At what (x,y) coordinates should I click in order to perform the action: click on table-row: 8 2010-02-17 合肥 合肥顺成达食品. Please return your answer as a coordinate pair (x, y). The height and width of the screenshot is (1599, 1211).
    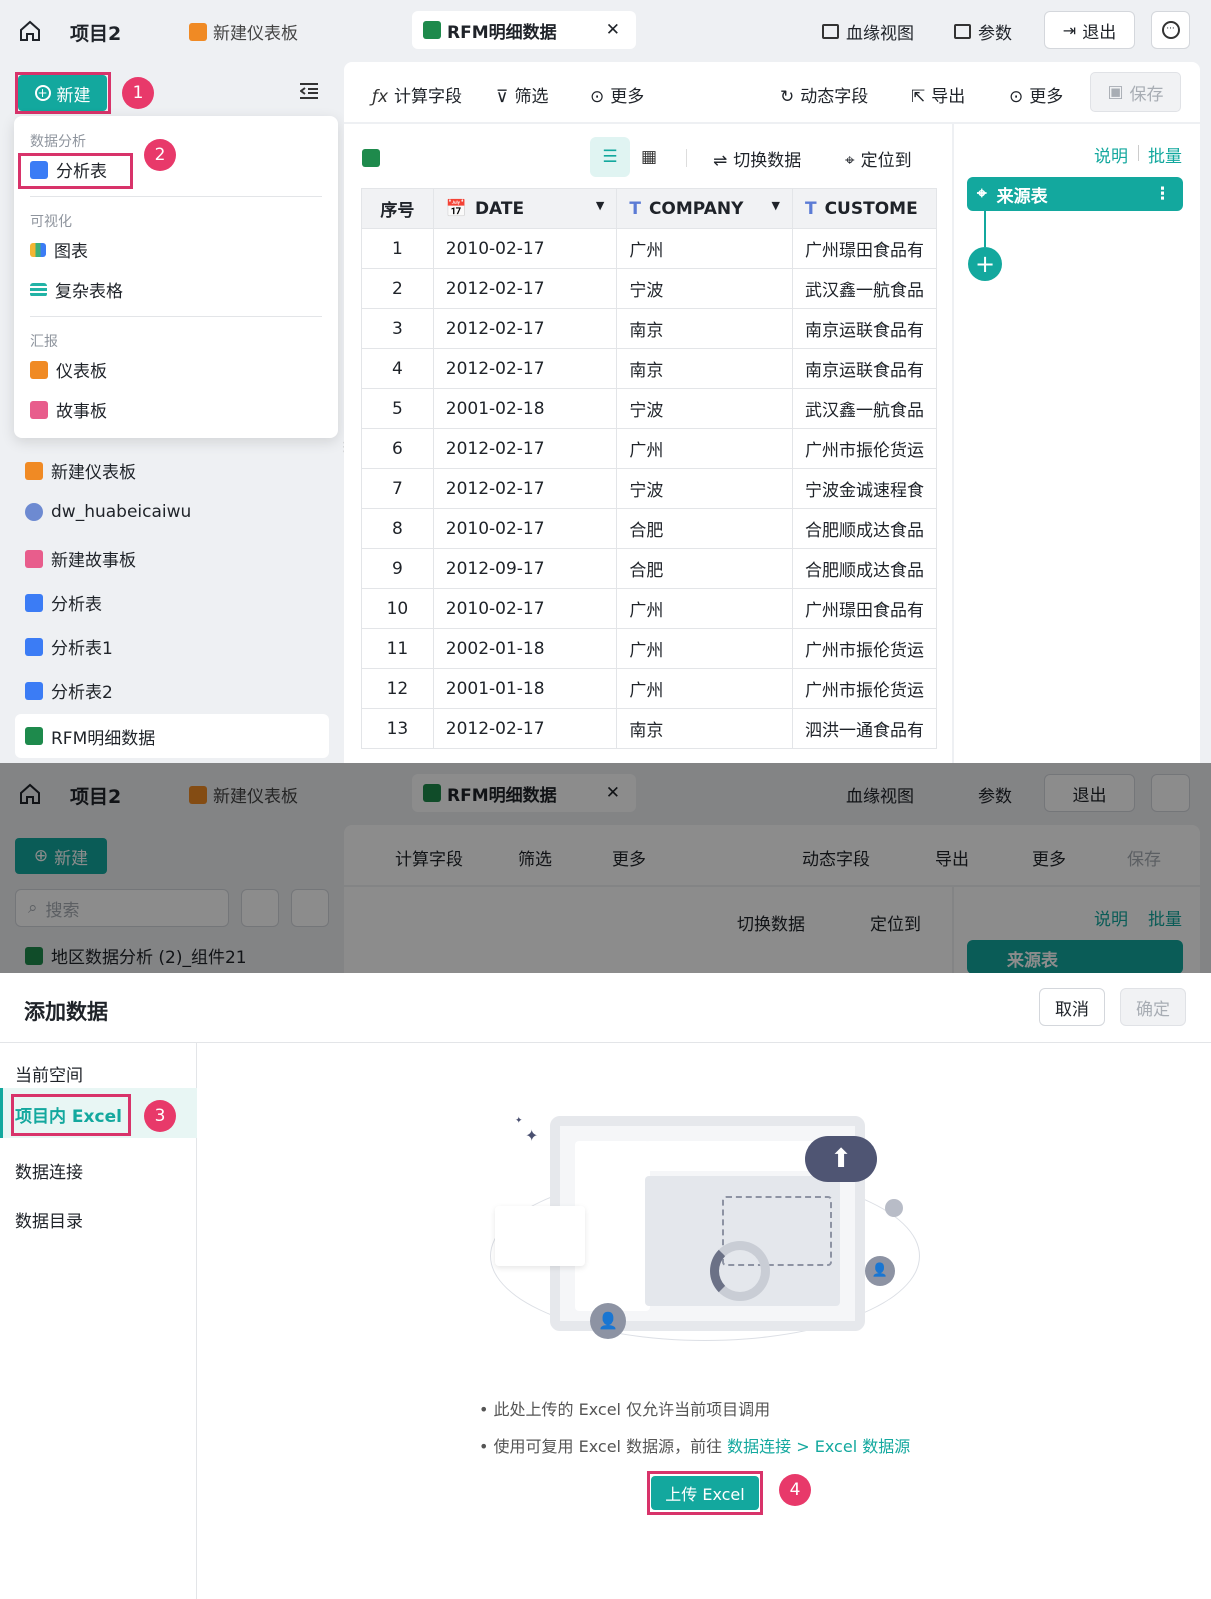
    Looking at the image, I should click on (649, 528).